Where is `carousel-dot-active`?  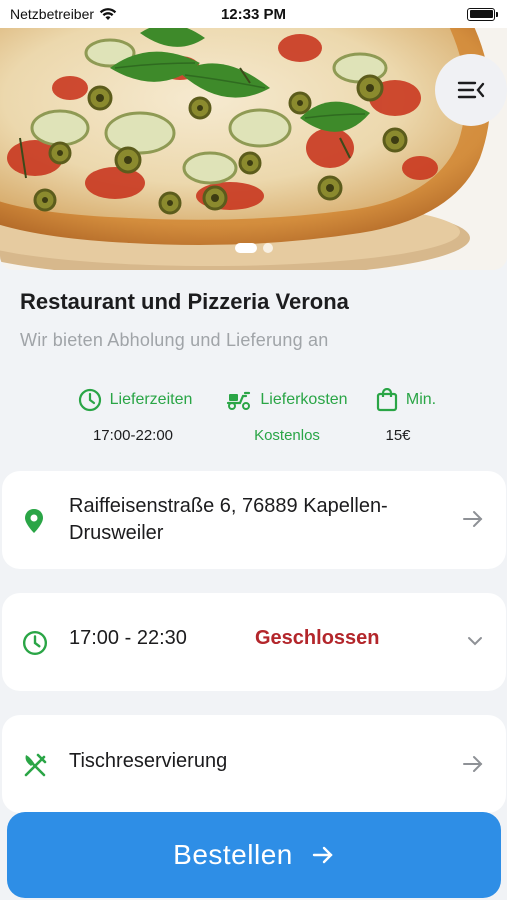 carousel-dot-active is located at coordinates (245, 248).